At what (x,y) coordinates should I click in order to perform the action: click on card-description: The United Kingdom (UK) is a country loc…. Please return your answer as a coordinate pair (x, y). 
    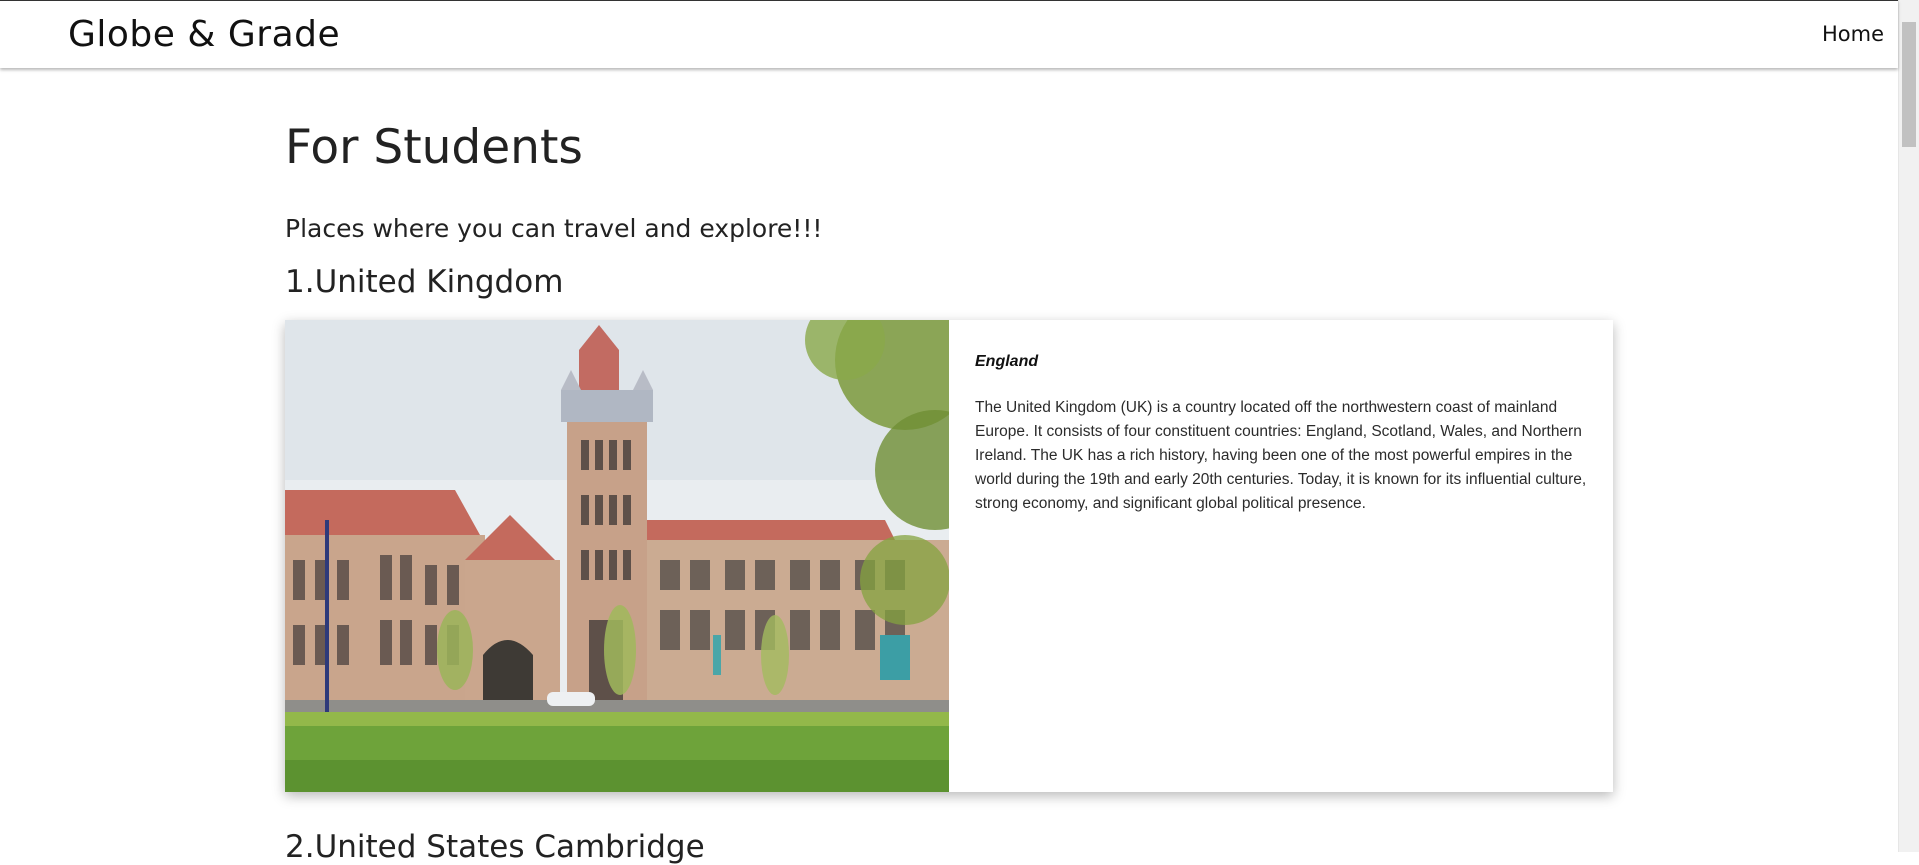
    Looking at the image, I should click on (1281, 455).